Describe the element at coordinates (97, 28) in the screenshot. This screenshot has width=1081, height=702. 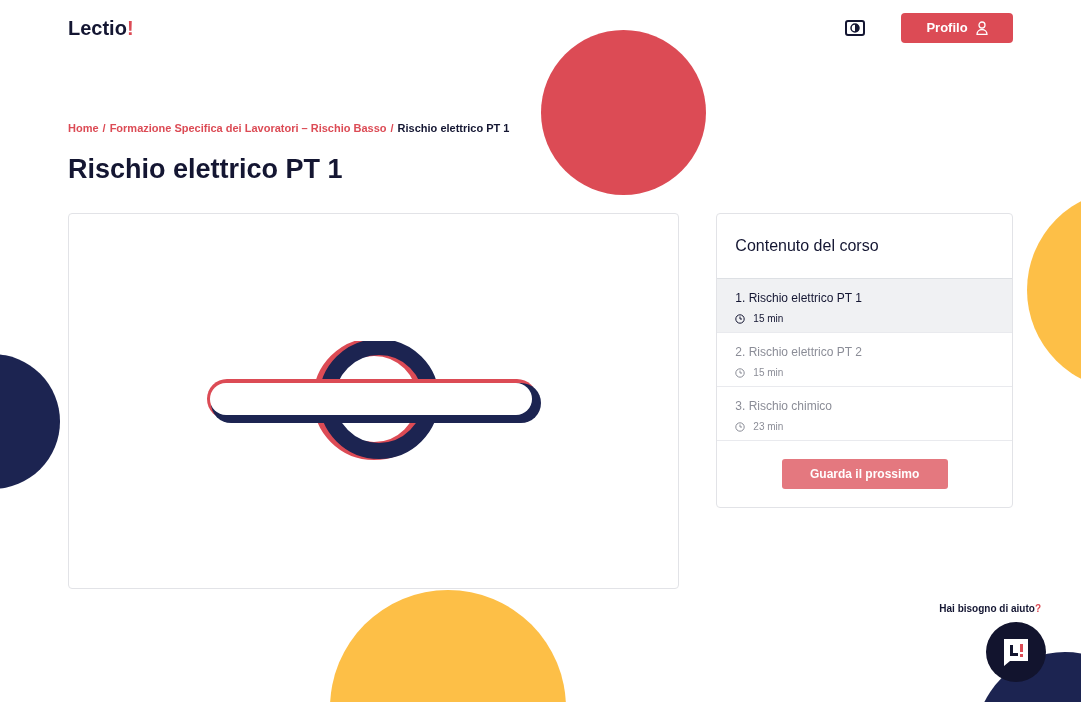
I see `brand-logo-text: Lectio` at that location.